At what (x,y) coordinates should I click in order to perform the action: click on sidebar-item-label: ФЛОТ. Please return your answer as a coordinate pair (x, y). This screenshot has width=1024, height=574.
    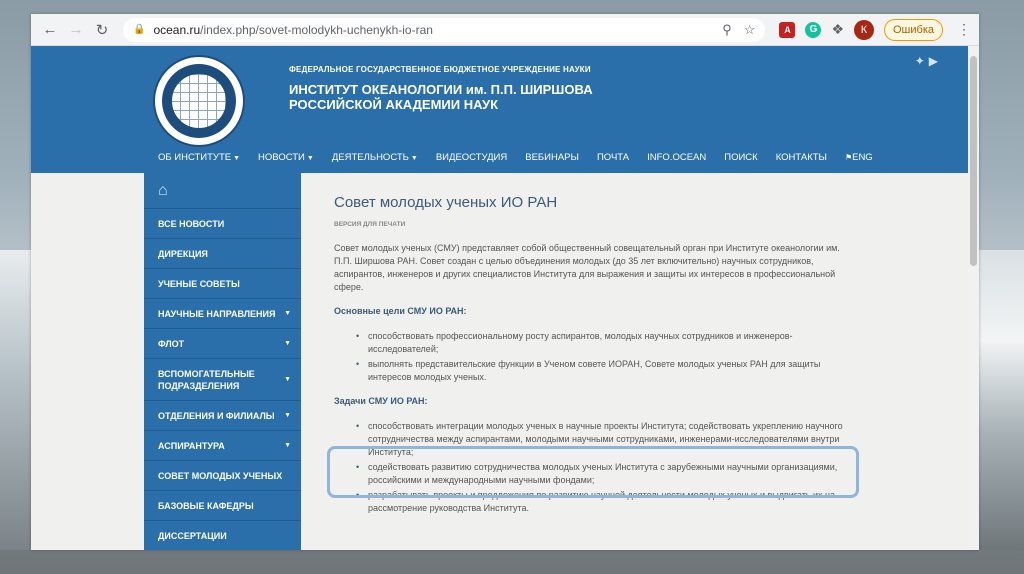
    Looking at the image, I should click on (171, 343).